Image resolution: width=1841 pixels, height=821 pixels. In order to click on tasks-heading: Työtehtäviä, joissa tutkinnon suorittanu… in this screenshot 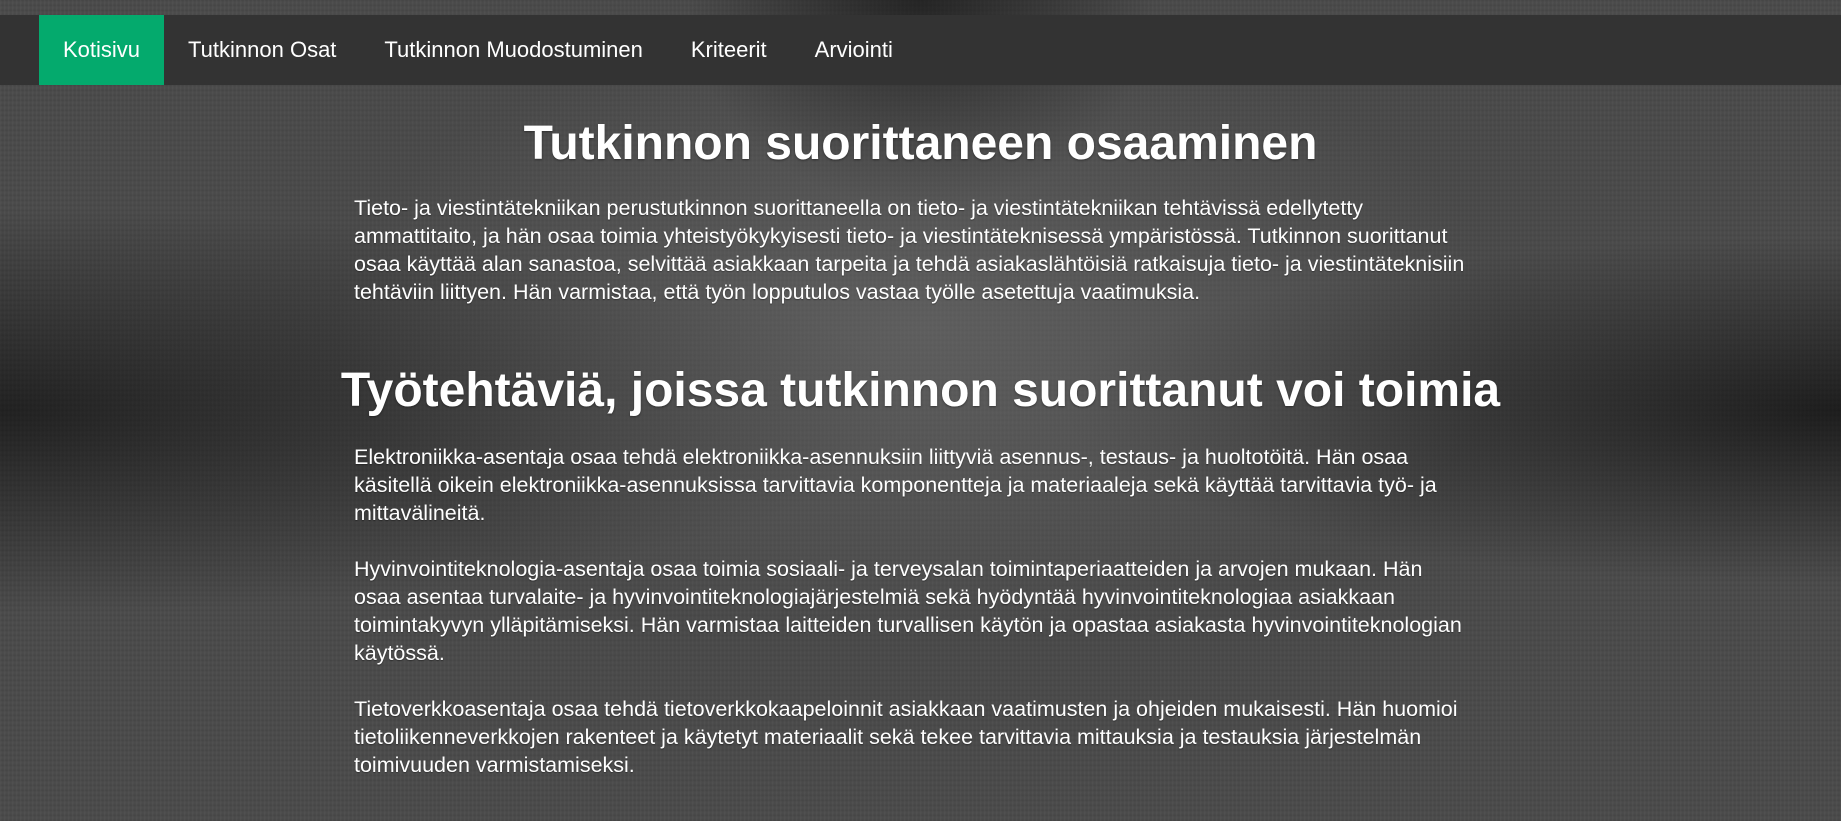, I will do `click(920, 390)`.